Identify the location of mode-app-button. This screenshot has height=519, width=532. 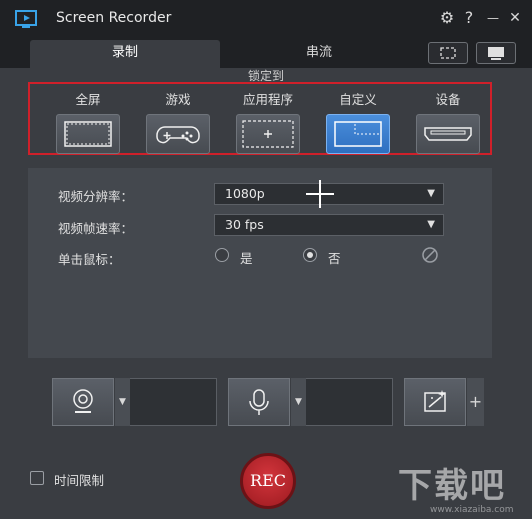
(268, 134).